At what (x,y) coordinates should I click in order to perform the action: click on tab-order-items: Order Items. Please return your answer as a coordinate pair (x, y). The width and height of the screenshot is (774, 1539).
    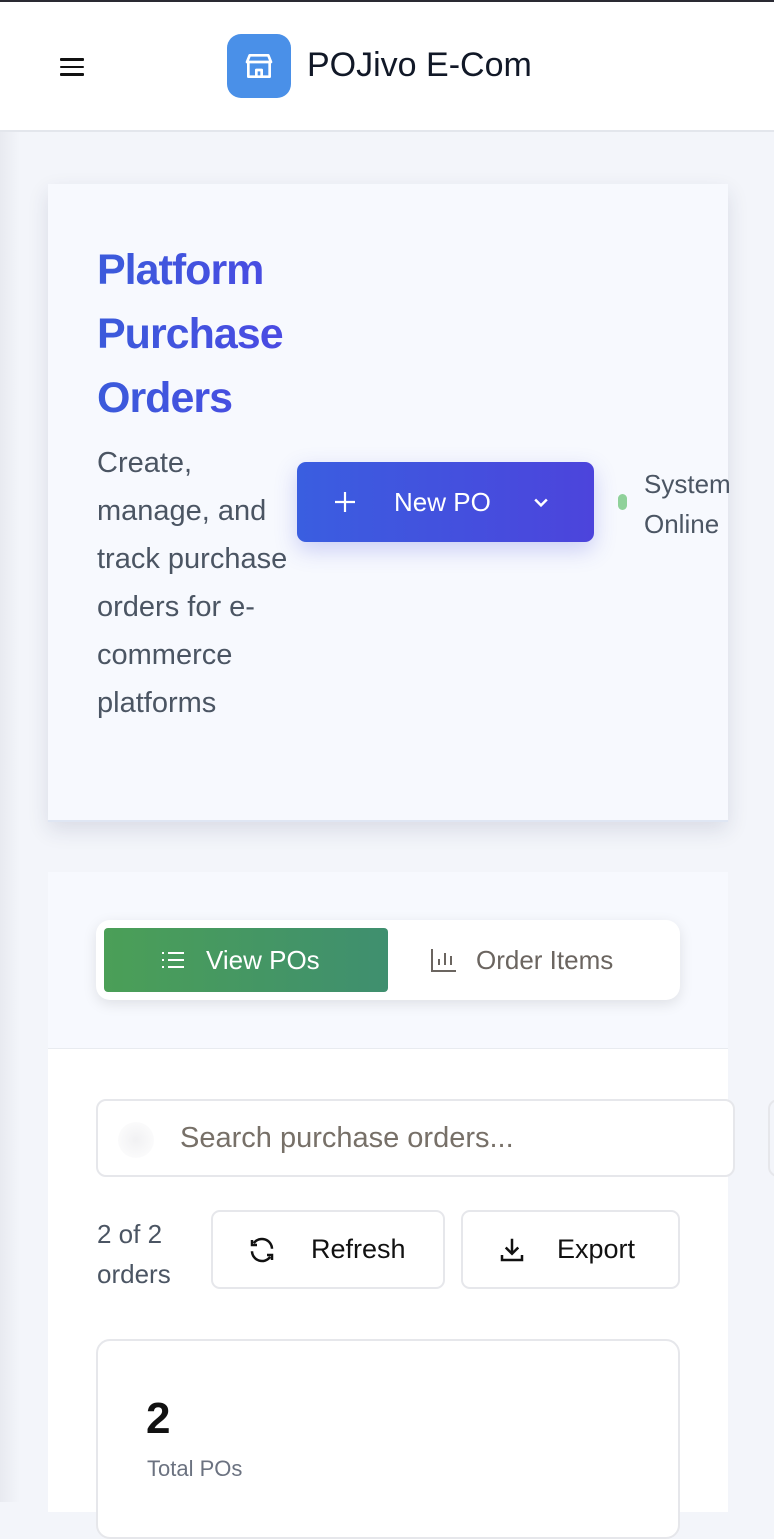
    Looking at the image, I should click on (534, 960).